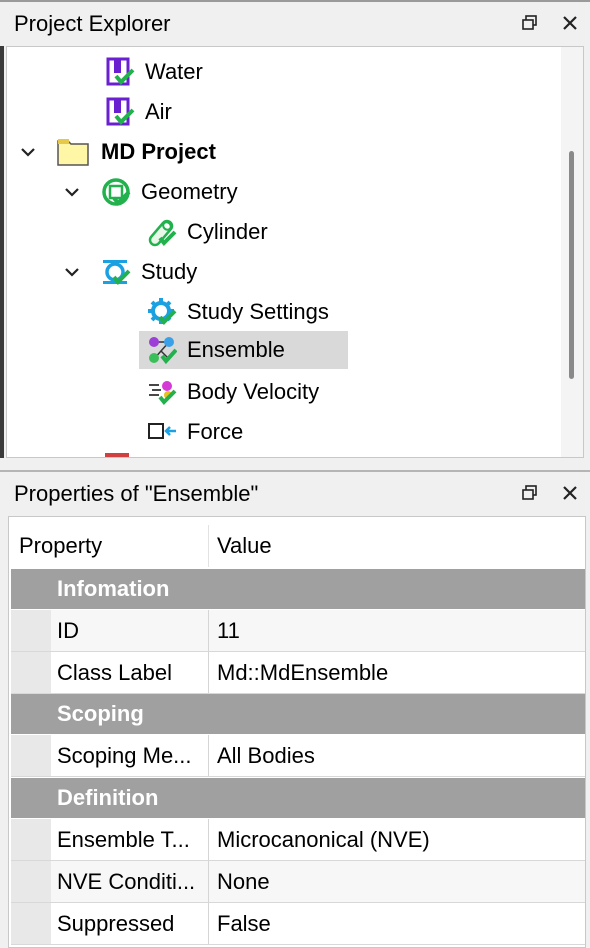 This screenshot has width=590, height=948. I want to click on property-row-ensemble-type: Ensemble T... Microcanonical (NVE), so click(298, 840).